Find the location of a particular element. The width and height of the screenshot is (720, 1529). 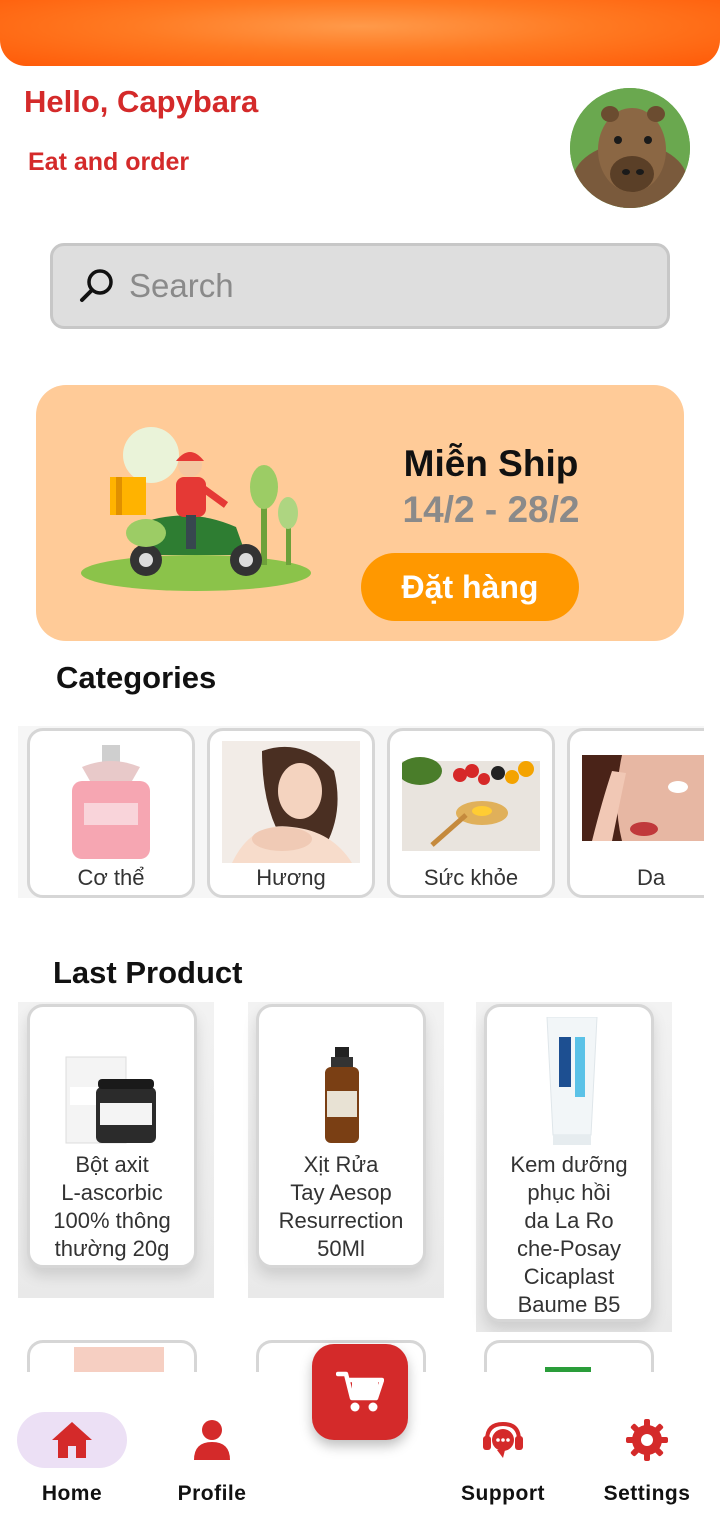

category-card-body: Cơ thể is located at coordinates (111, 813).